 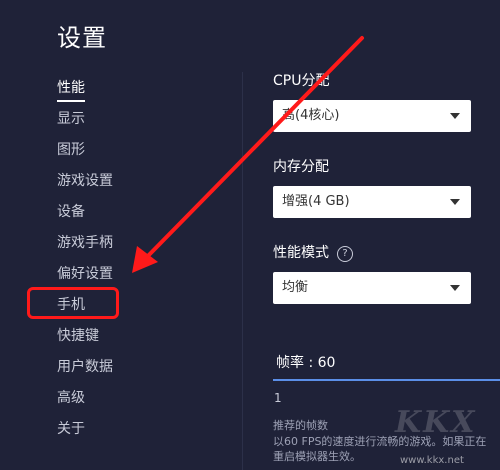 What do you see at coordinates (278, 398) in the screenshot?
I see `frame-rate-min-label: 1` at bounding box center [278, 398].